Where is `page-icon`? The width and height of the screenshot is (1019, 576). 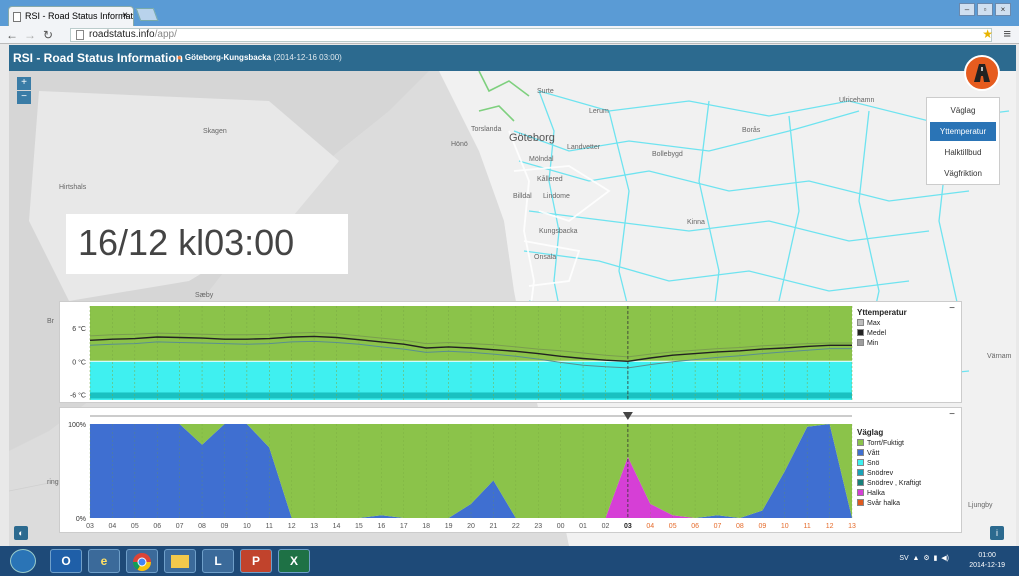
page-icon is located at coordinates (17, 17).